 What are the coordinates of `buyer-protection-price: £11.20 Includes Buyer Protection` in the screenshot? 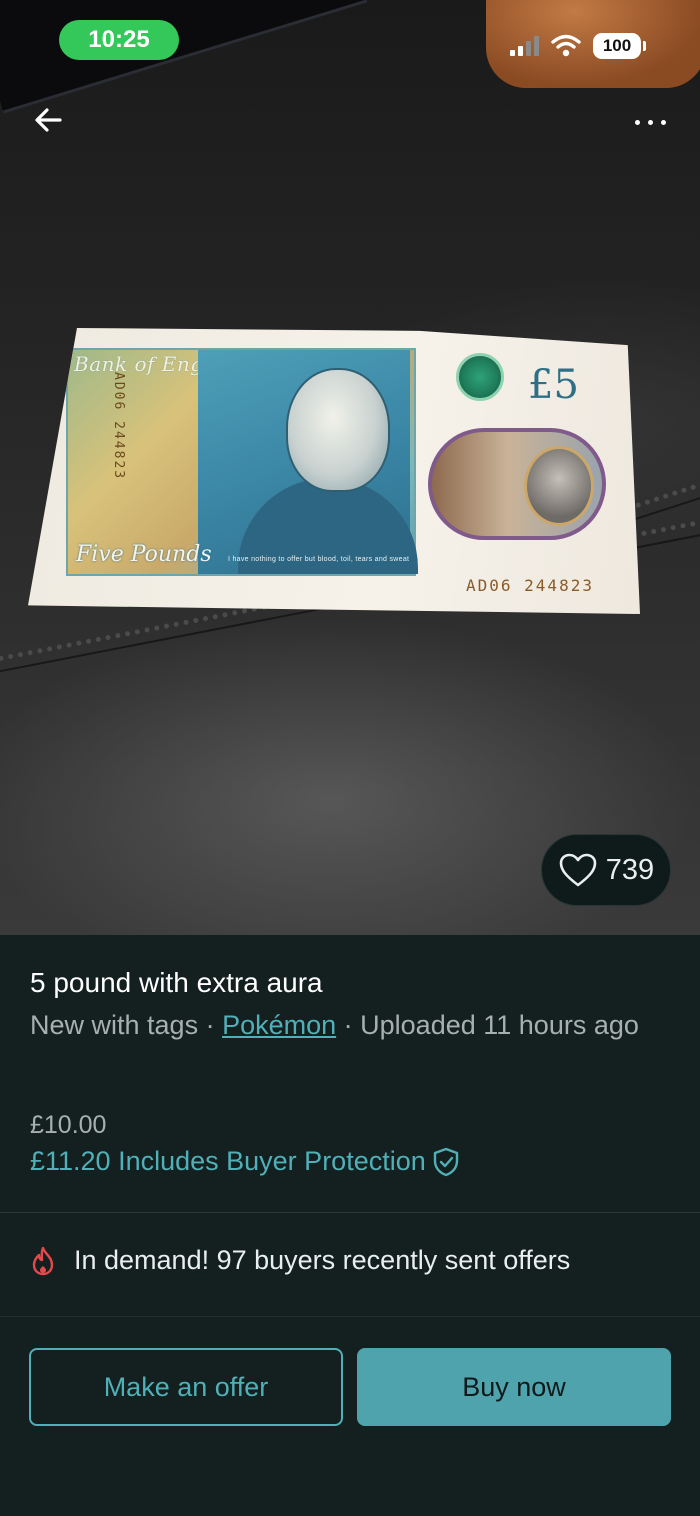 It's located at (245, 1161).